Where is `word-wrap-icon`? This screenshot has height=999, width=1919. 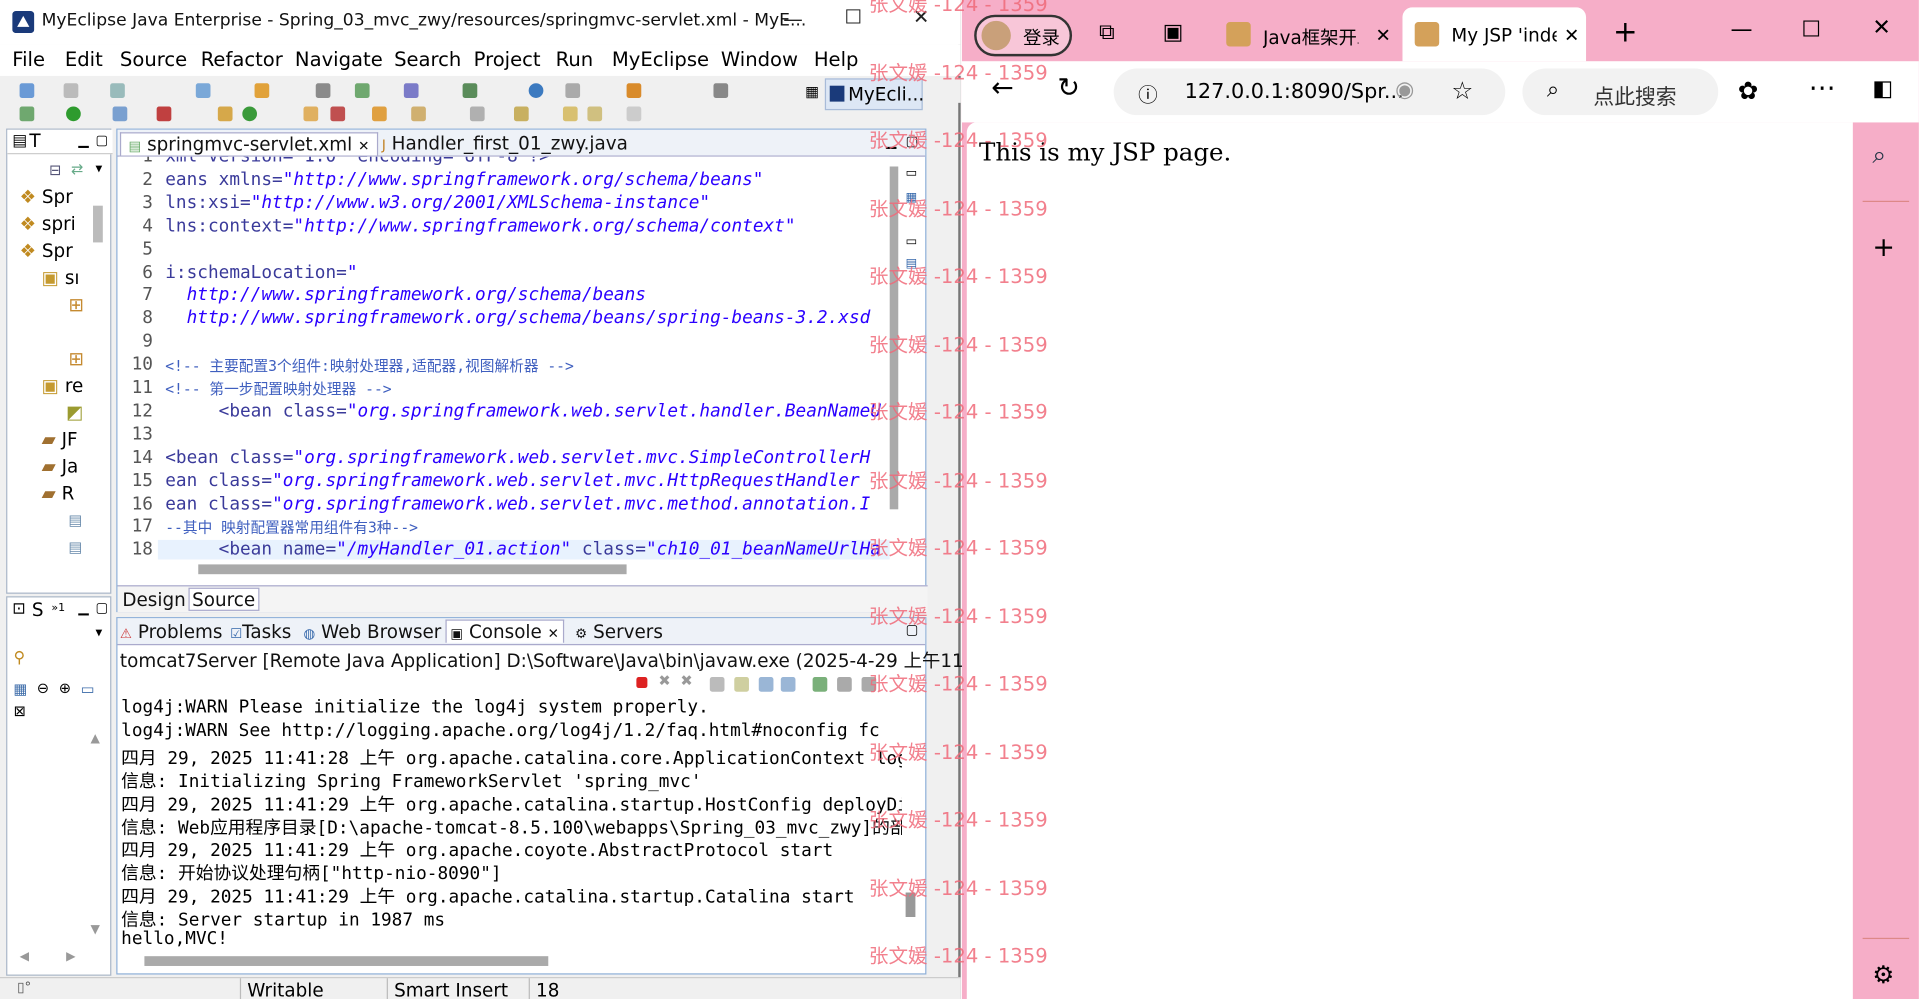
word-wrap-icon is located at coordinates (766, 684).